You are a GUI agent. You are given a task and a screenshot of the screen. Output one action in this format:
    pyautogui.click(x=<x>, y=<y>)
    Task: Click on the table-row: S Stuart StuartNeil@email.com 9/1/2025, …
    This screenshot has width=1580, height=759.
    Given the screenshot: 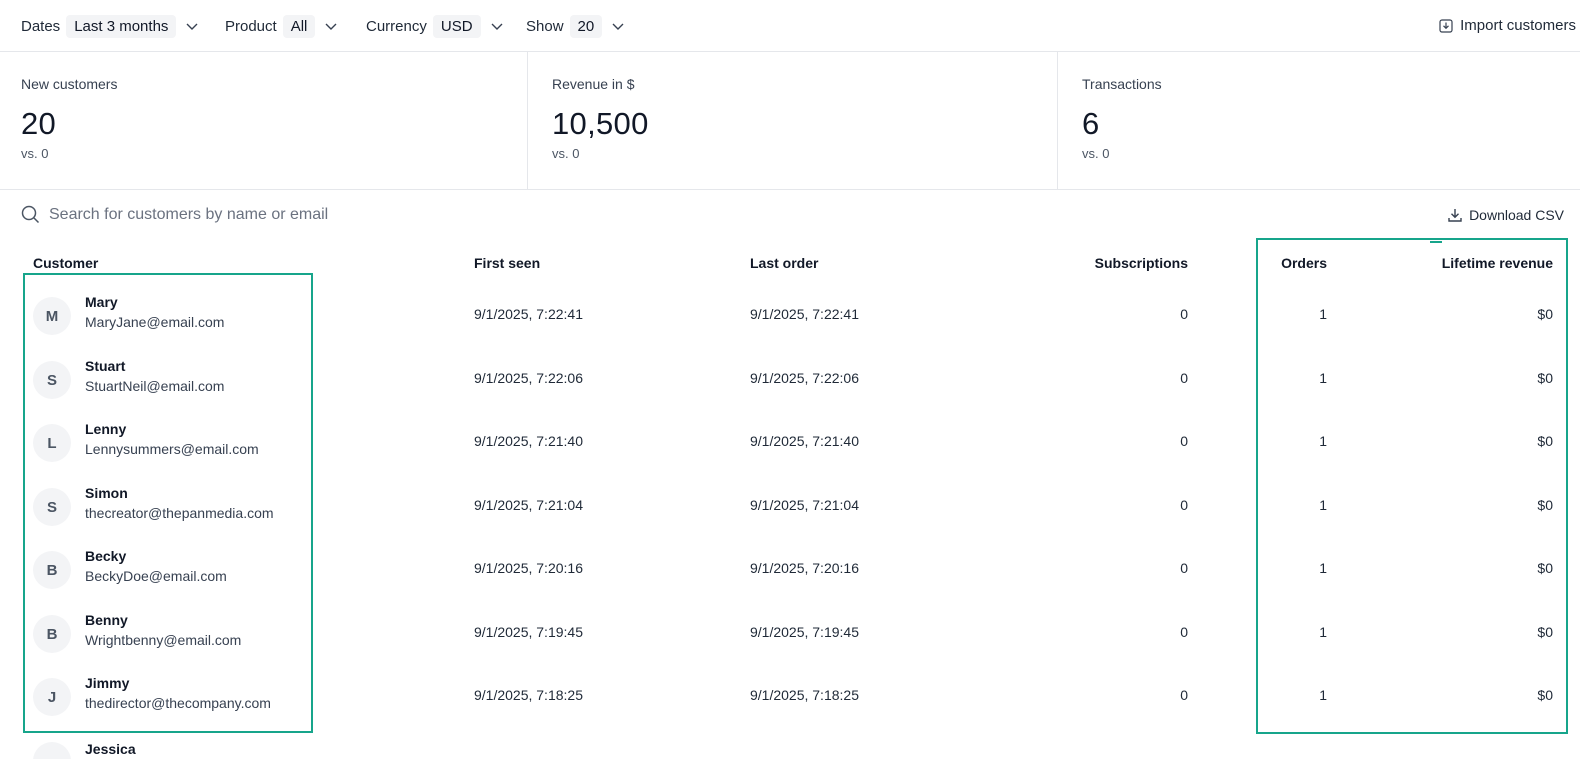 What is the action you would take?
    pyautogui.click(x=790, y=380)
    